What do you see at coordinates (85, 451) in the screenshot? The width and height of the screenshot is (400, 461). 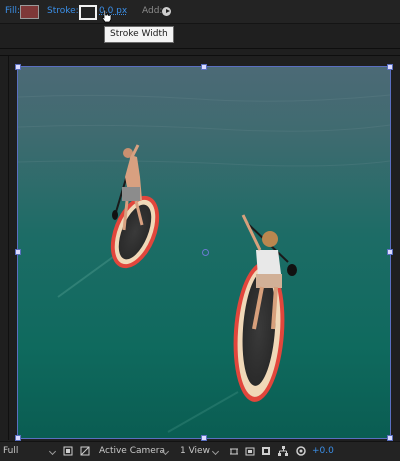 I see `transparency-grid-icon` at bounding box center [85, 451].